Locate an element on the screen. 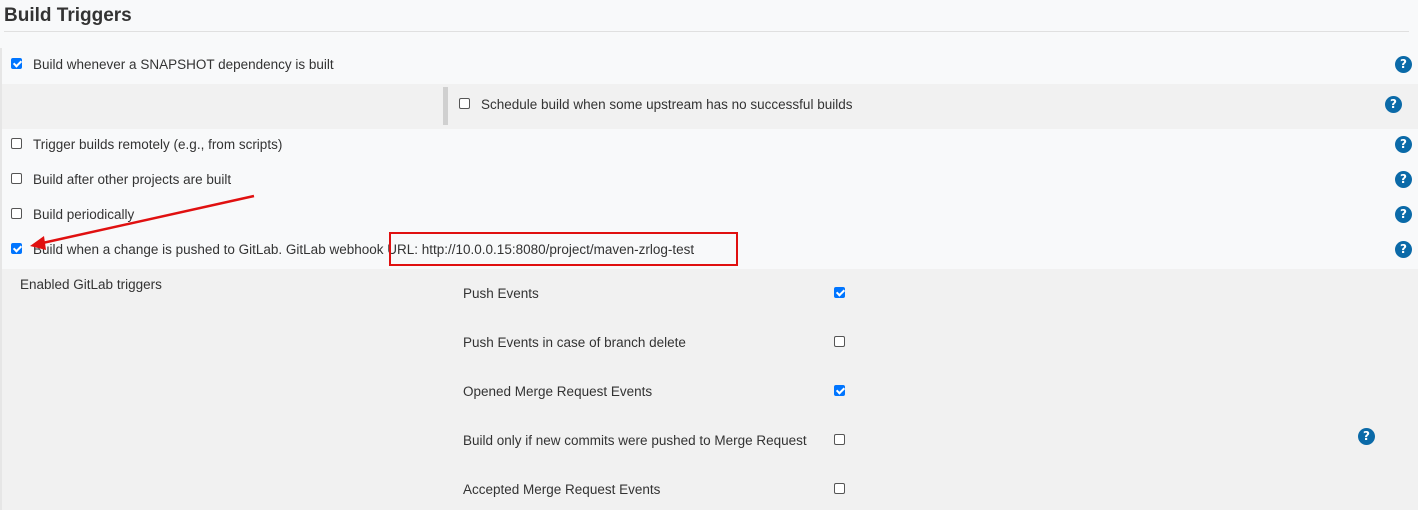  push-events-label: Push Events is located at coordinates (501, 293).